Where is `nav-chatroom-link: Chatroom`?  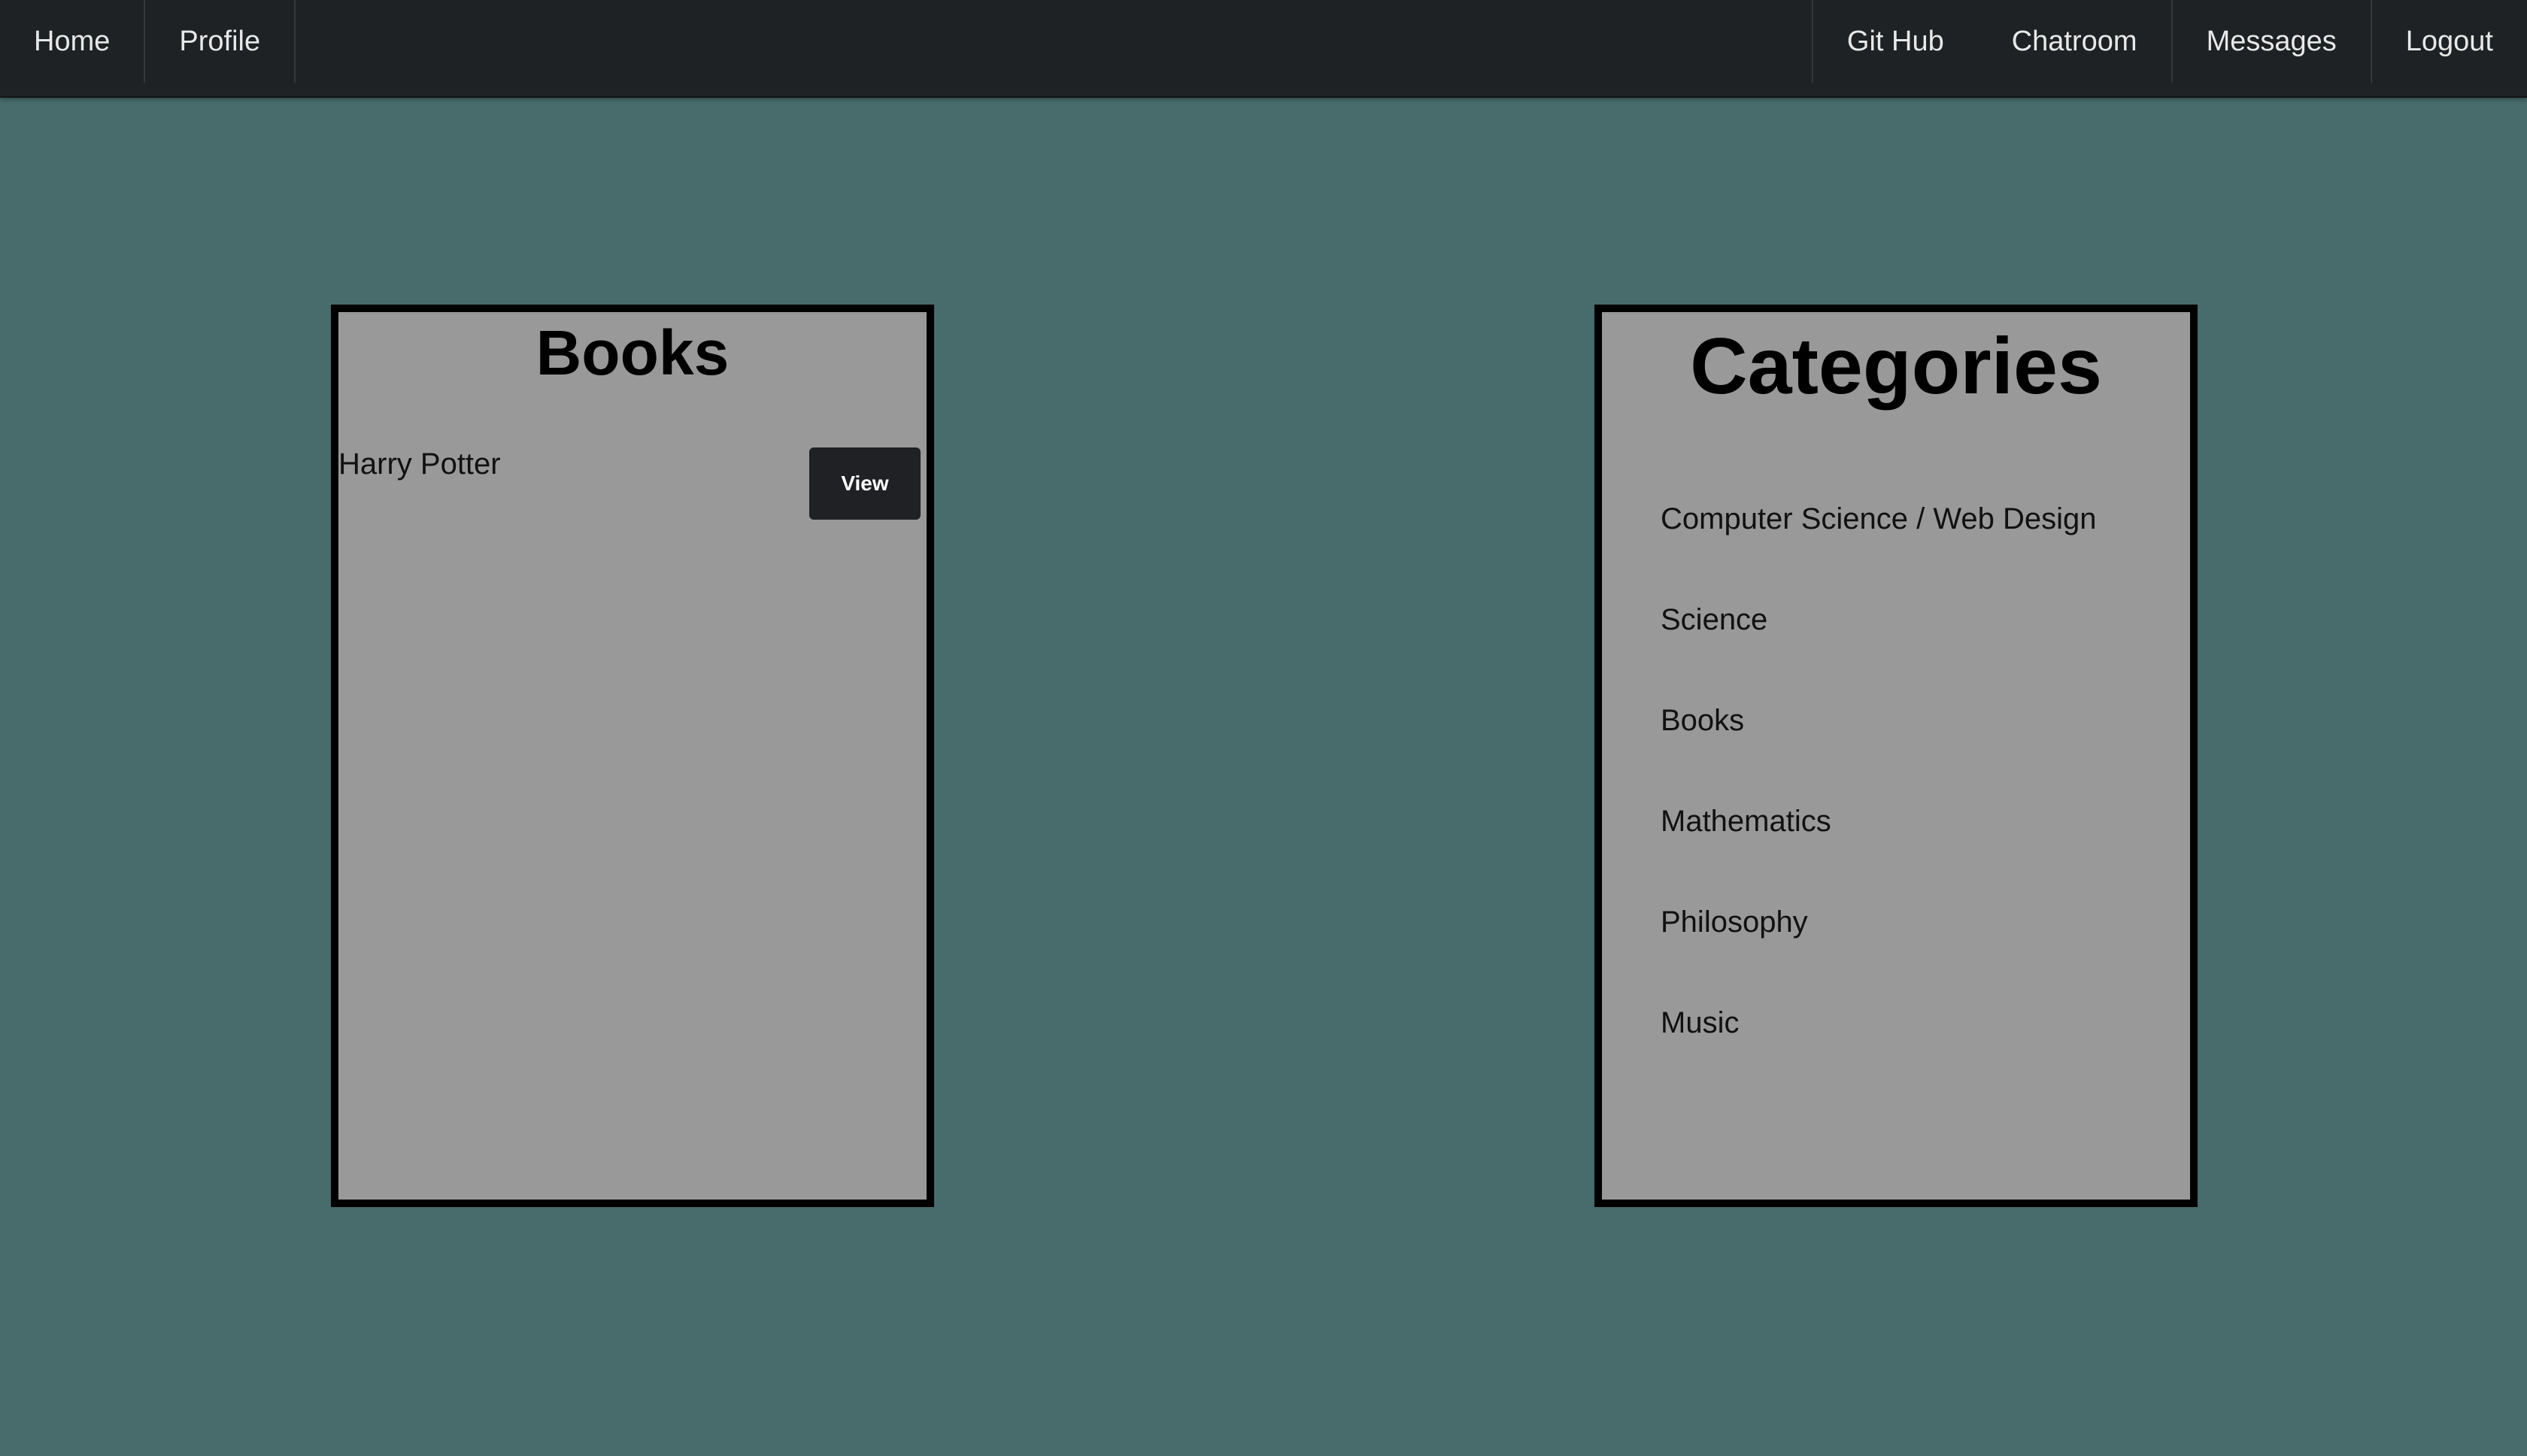
nav-chatroom-link: Chatroom is located at coordinates (2074, 41).